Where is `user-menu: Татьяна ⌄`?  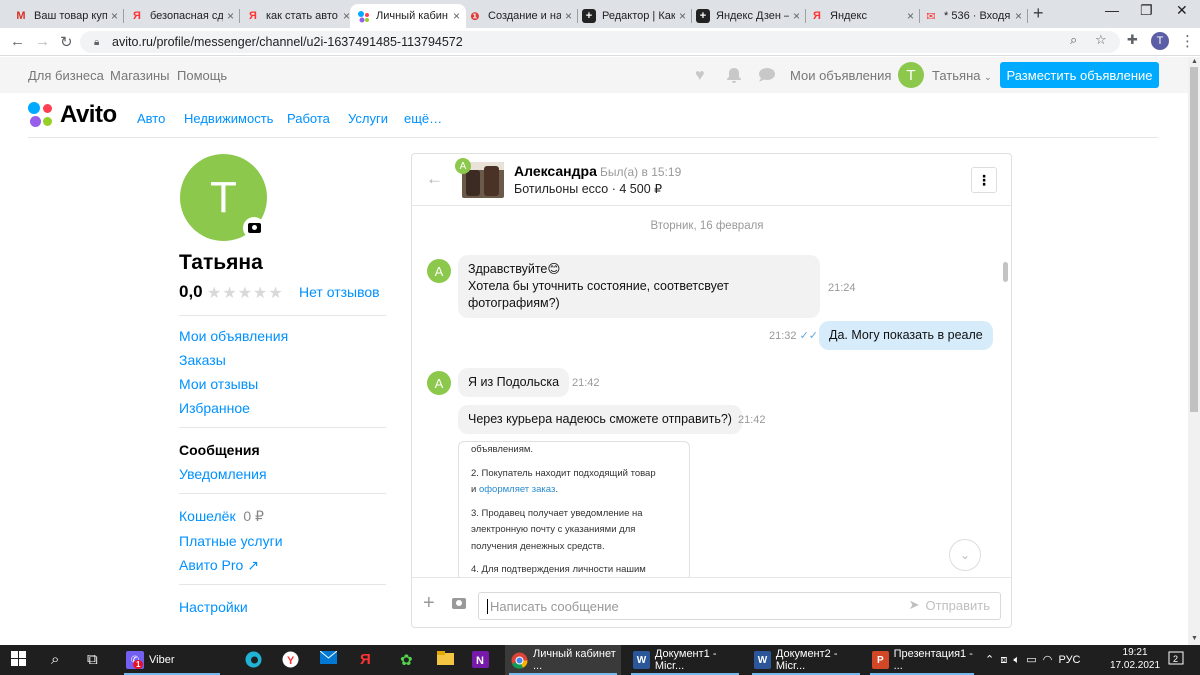 user-menu: Татьяна ⌄ is located at coordinates (962, 75).